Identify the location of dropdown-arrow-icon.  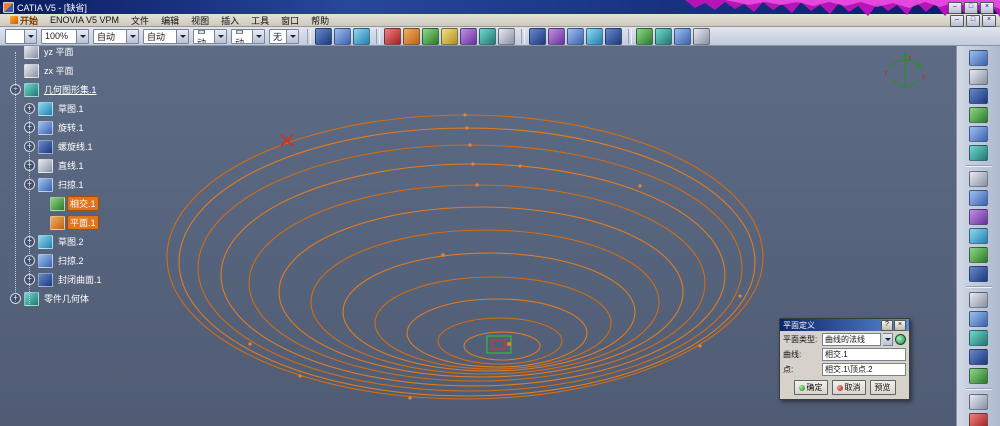
(888, 339).